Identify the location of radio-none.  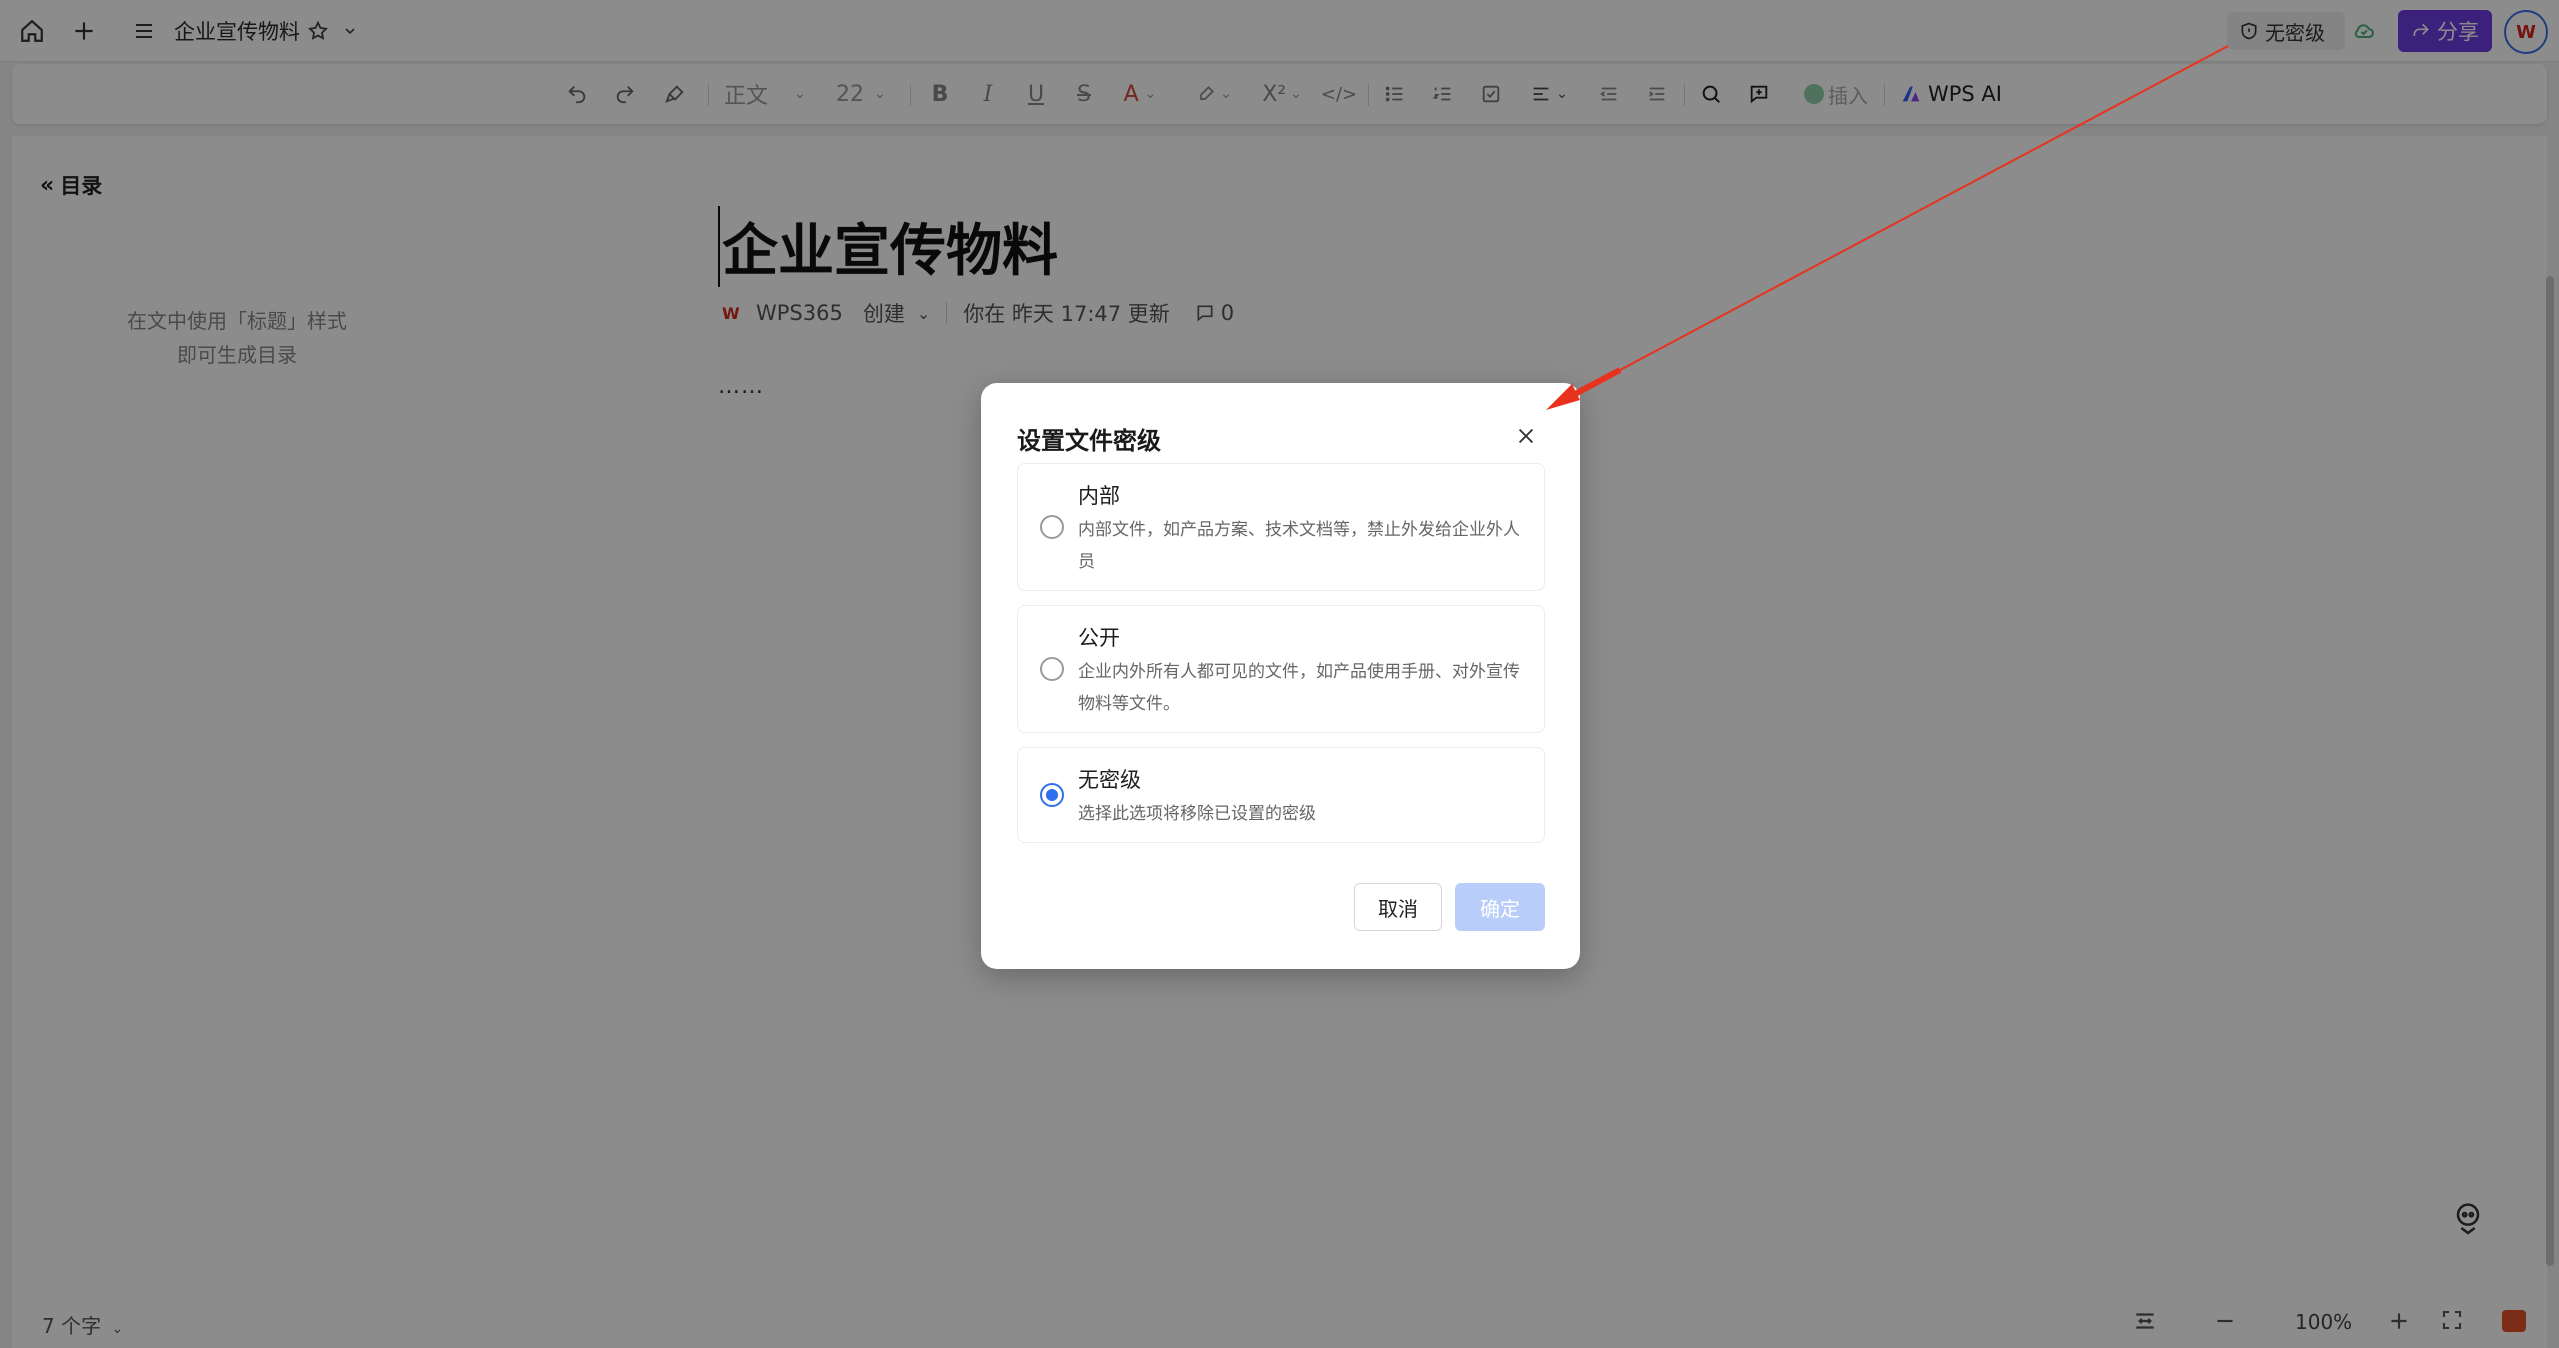
(1052, 795).